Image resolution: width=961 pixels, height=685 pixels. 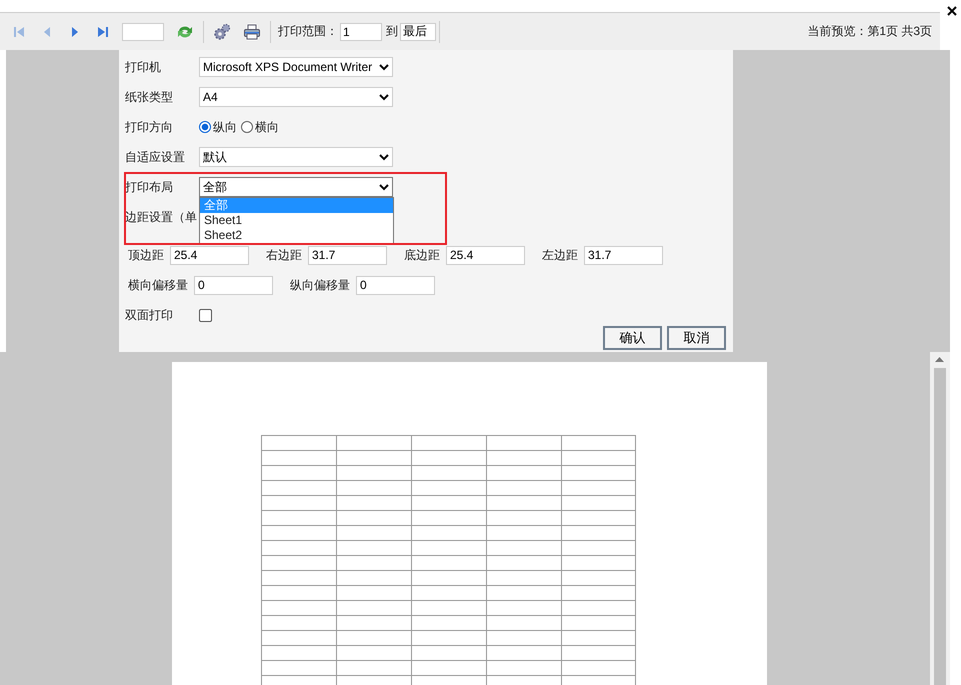 What do you see at coordinates (143, 67) in the screenshot?
I see `field-label: 打印机` at bounding box center [143, 67].